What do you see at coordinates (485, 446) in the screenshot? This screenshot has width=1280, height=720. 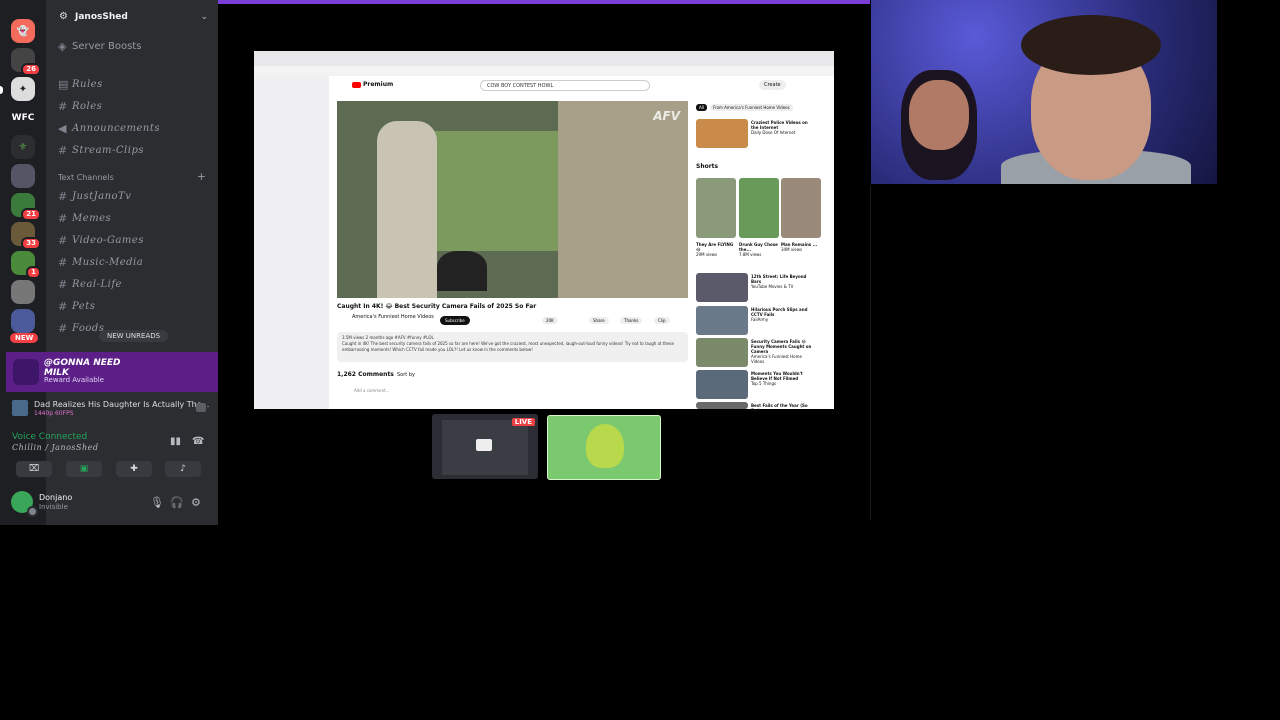 I see `stream-tile: LIVE` at bounding box center [485, 446].